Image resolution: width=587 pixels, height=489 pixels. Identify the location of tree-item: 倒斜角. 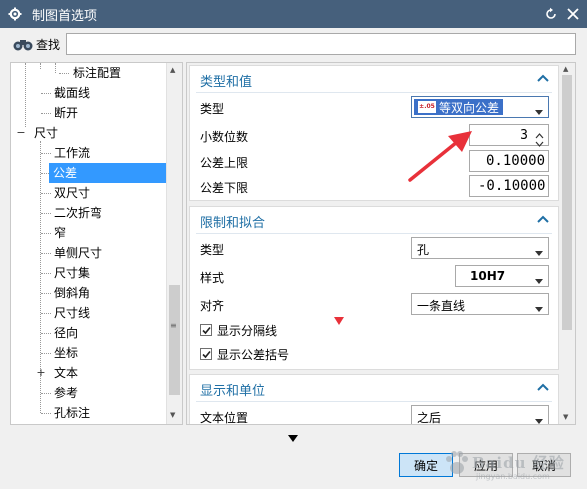
(72, 293).